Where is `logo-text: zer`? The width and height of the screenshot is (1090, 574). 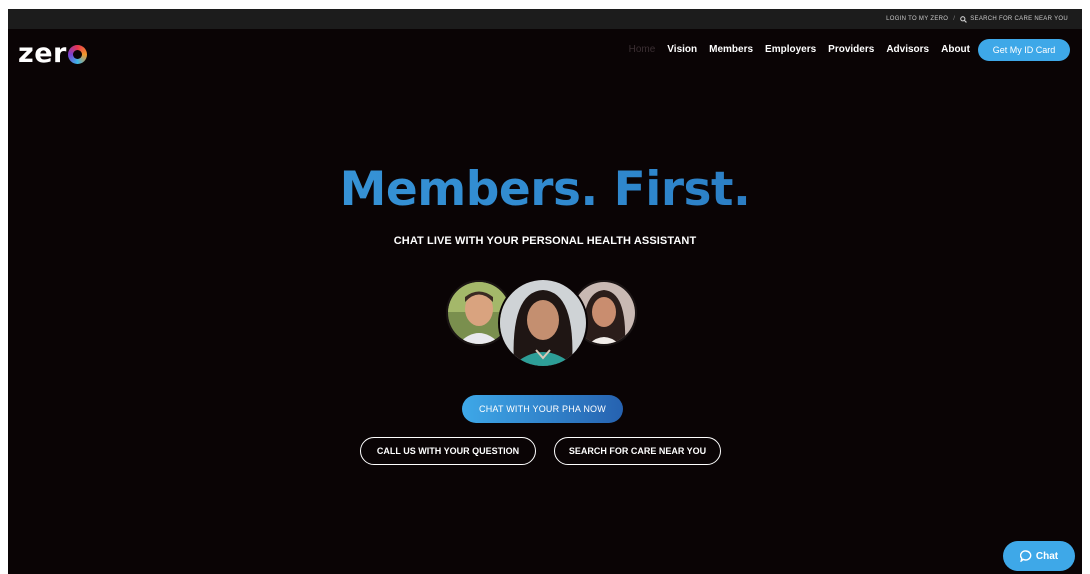 logo-text: zer is located at coordinates (42, 53).